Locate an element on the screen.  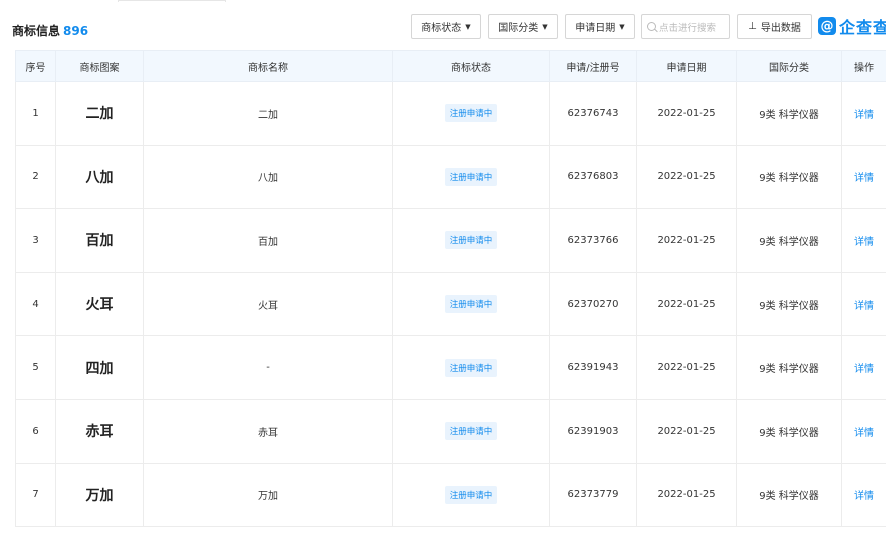
table-header-row: 序号 商标图案 商标名称 商标状态 申请/注册号 申请日期 国际分类 操作 is located at coordinates (450, 66).